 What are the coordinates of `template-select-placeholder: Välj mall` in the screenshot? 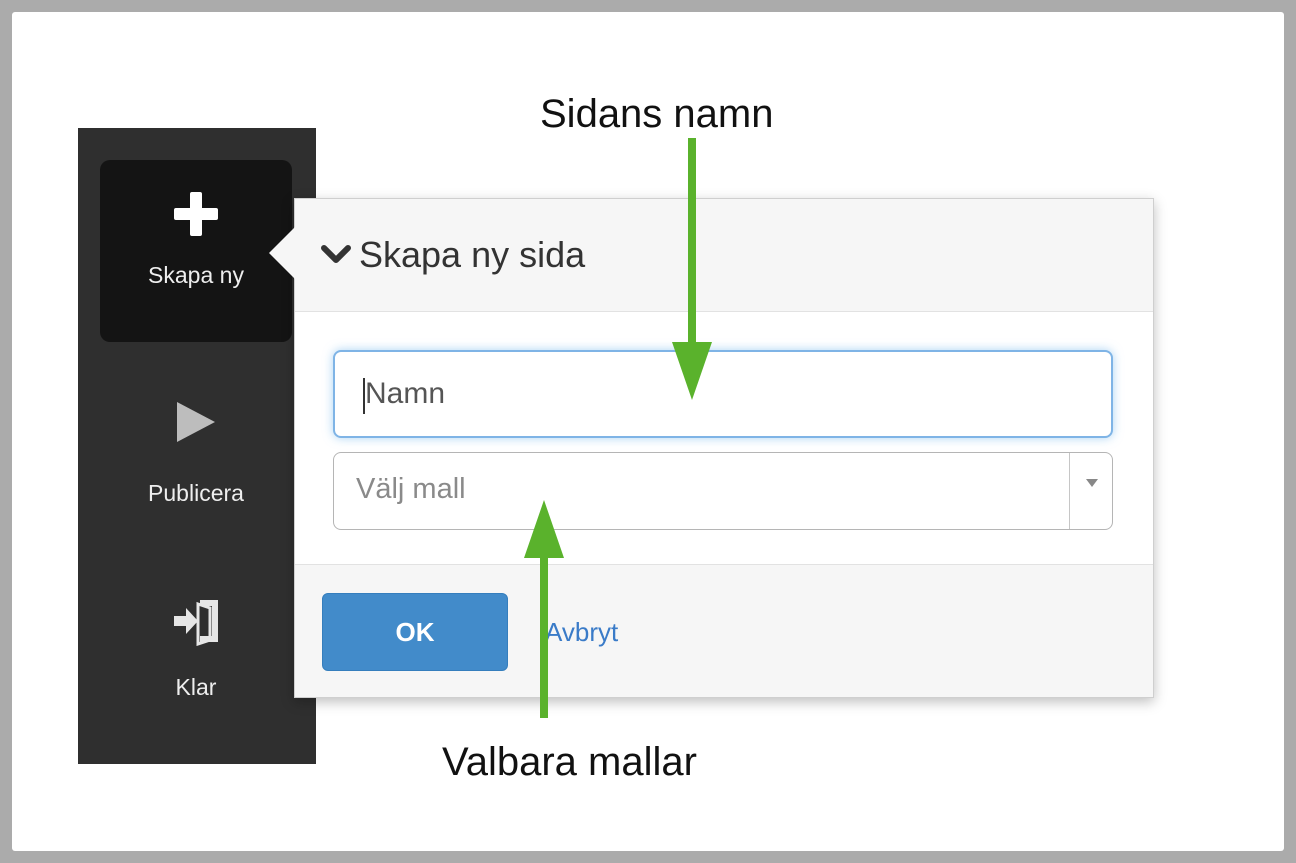 It's located at (411, 489).